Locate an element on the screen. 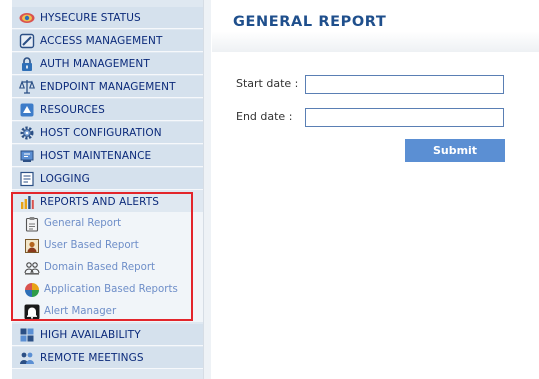 Image resolution: width=539 pixels, height=379 pixels. end-date-label: End date : is located at coordinates (264, 116).